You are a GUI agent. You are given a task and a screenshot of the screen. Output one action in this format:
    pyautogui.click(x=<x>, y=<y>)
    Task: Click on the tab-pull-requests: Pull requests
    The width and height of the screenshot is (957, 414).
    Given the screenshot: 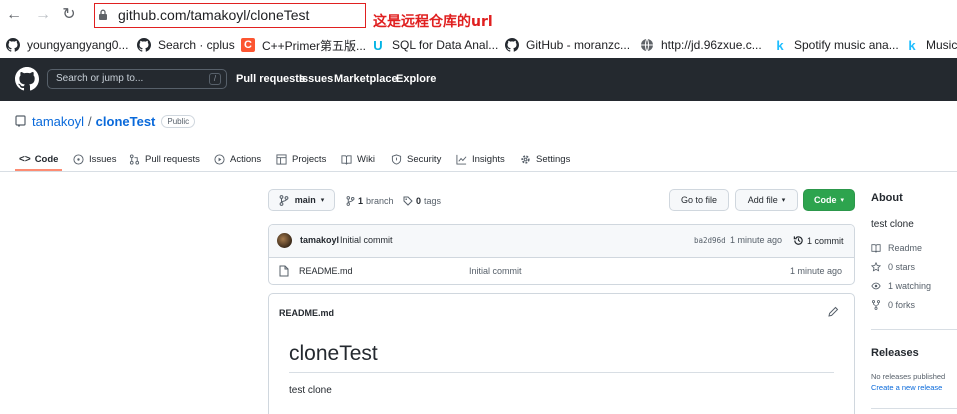 What is the action you would take?
    pyautogui.click(x=164, y=159)
    